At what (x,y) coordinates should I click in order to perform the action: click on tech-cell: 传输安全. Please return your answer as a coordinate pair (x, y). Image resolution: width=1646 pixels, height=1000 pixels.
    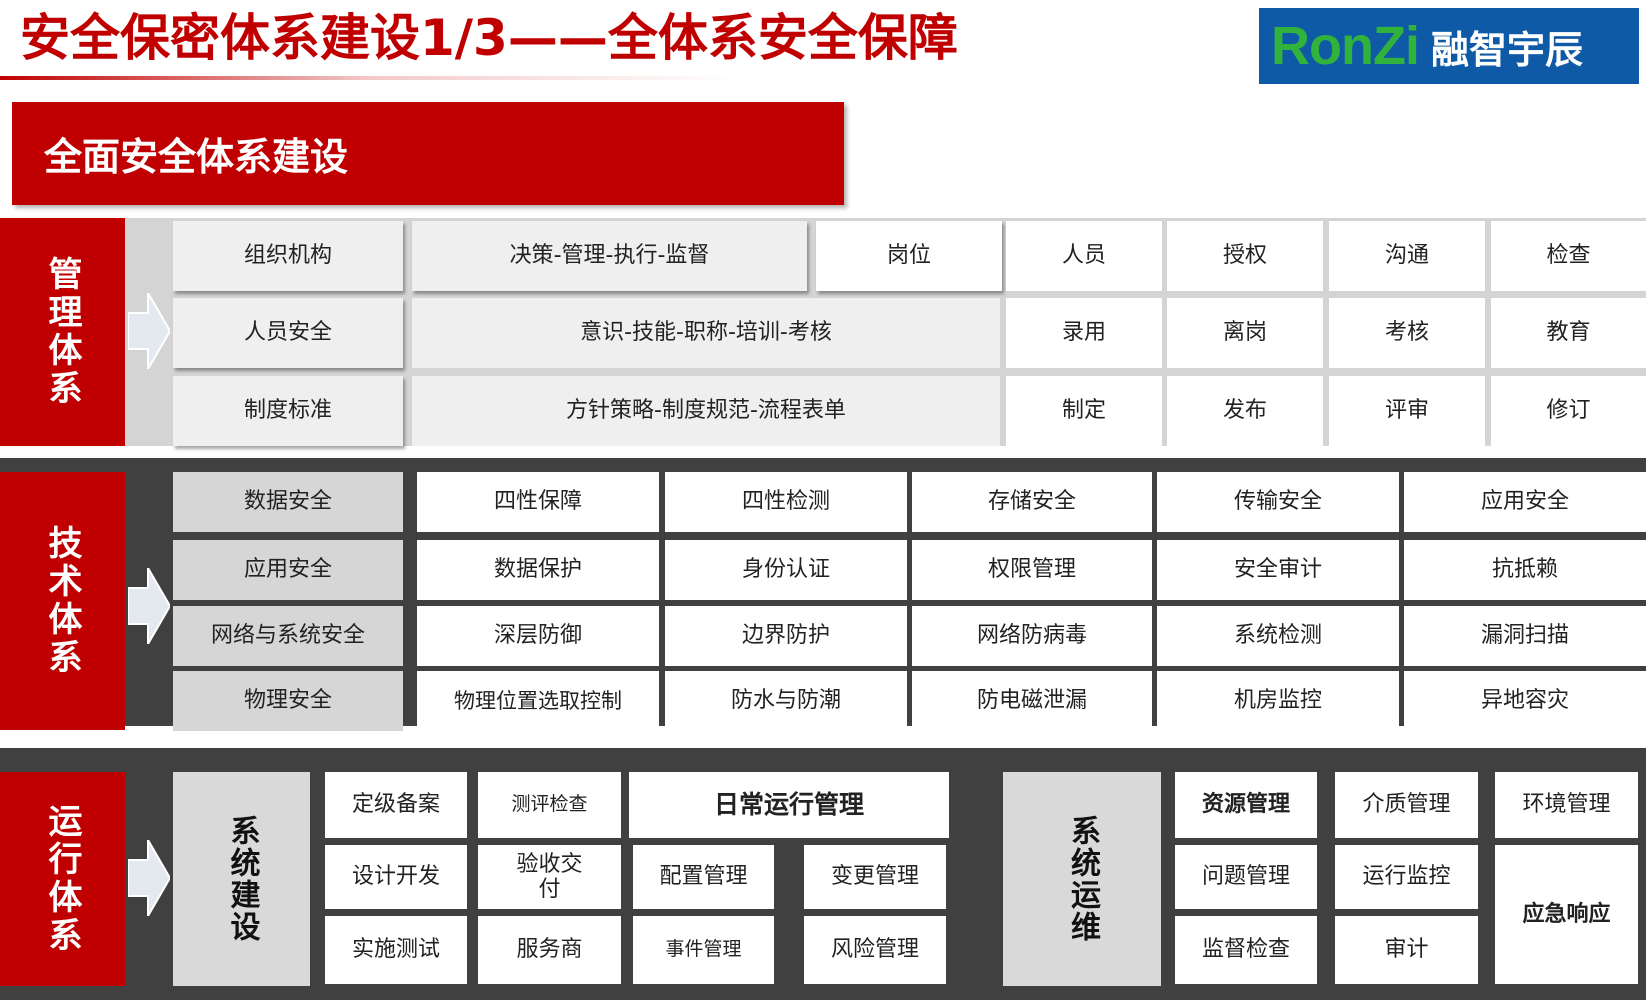
    Looking at the image, I should click on (1278, 502).